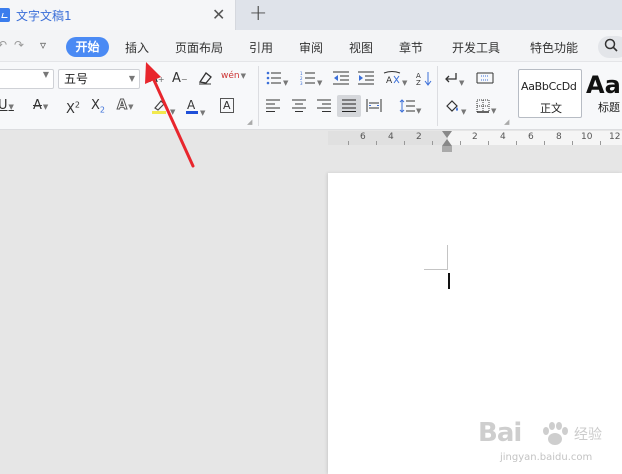  Describe the element at coordinates (587, 137) in the screenshot. I see `ruler-label: 10` at that location.